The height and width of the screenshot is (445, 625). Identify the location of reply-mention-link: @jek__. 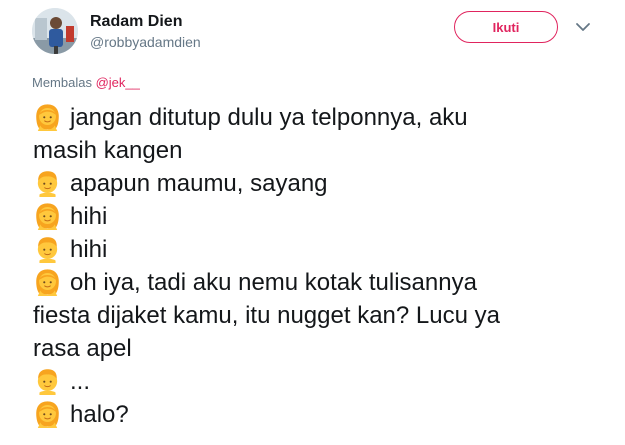
(118, 82).